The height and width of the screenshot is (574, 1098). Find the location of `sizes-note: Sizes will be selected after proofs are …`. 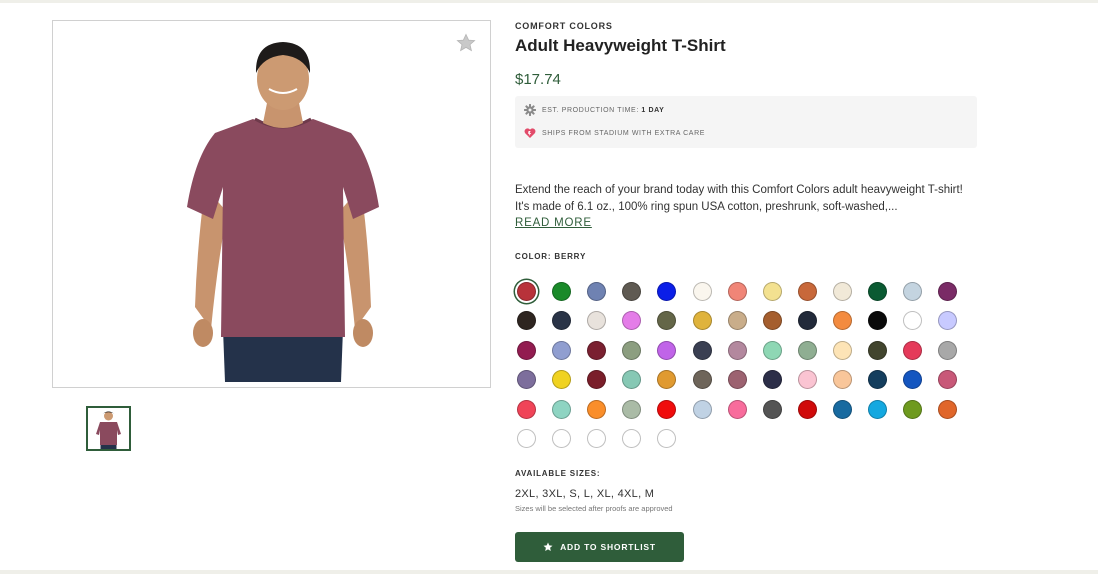

sizes-note: Sizes will be selected after proofs are … is located at coordinates (594, 508).